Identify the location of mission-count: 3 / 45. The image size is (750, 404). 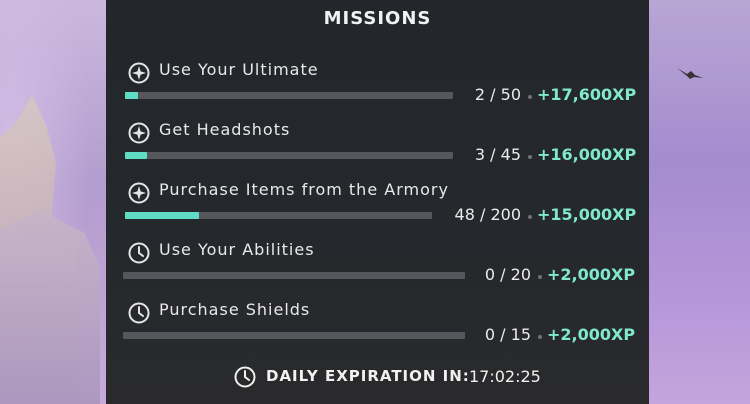
(497, 154).